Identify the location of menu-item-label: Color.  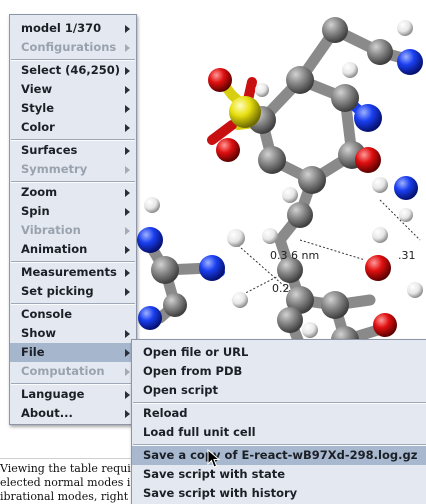
(38, 127).